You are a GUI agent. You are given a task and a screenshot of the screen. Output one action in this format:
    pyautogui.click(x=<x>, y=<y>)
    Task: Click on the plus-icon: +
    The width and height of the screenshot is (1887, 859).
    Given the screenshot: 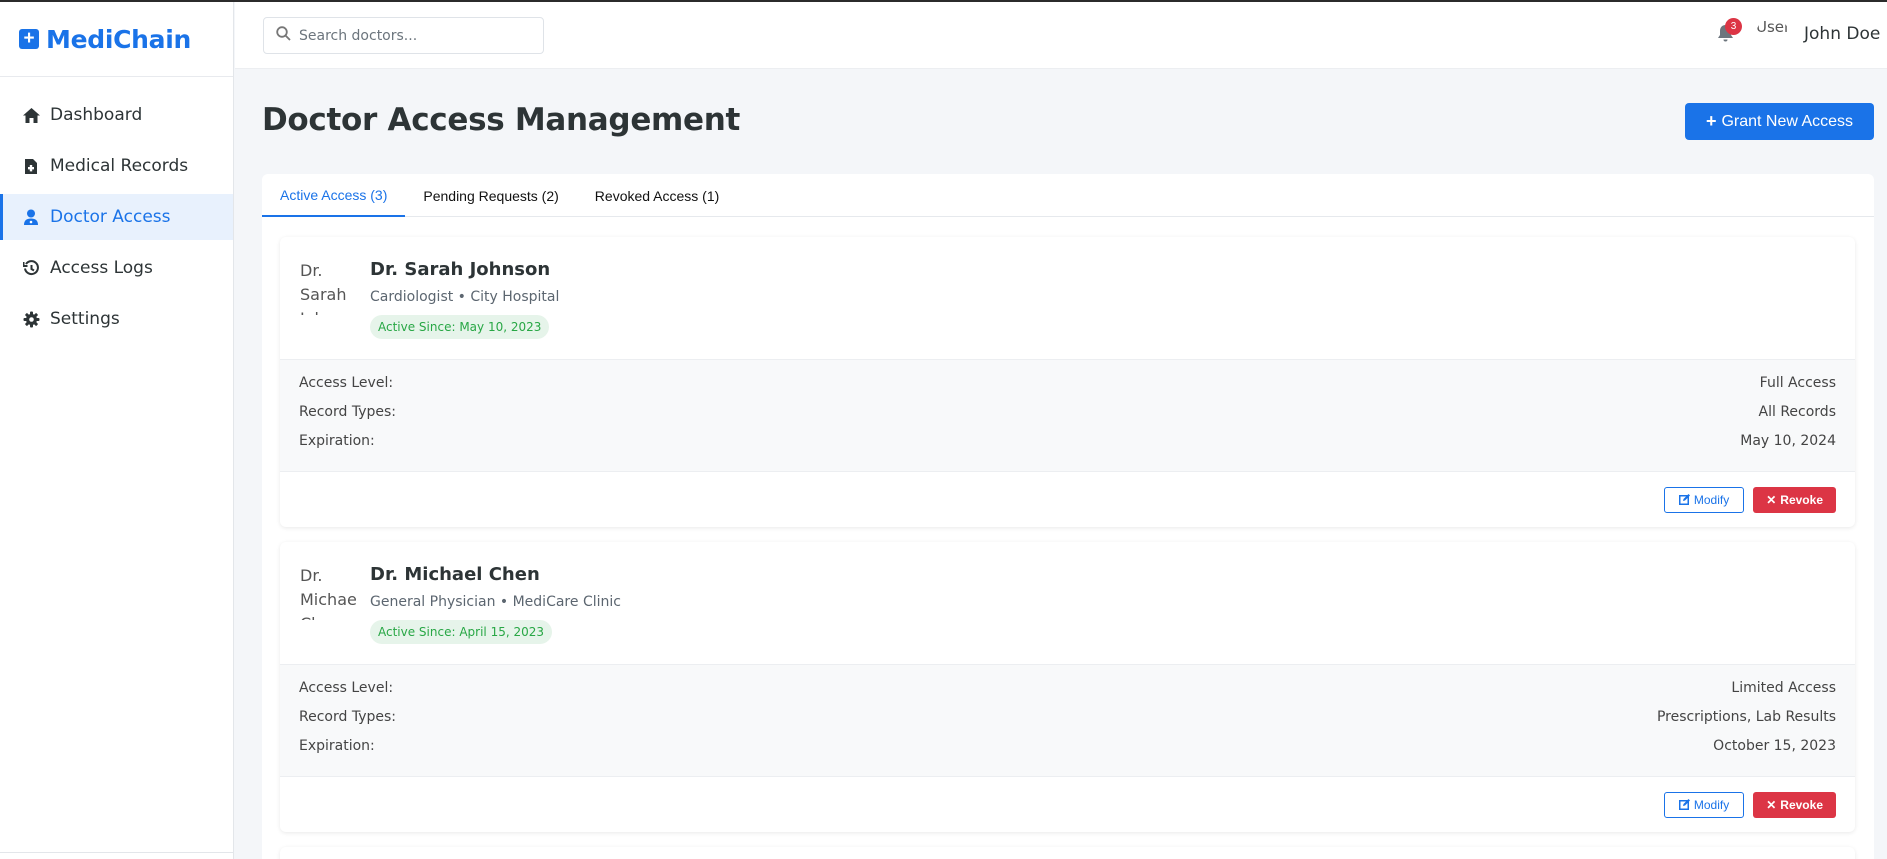 What is the action you would take?
    pyautogui.click(x=1711, y=121)
    